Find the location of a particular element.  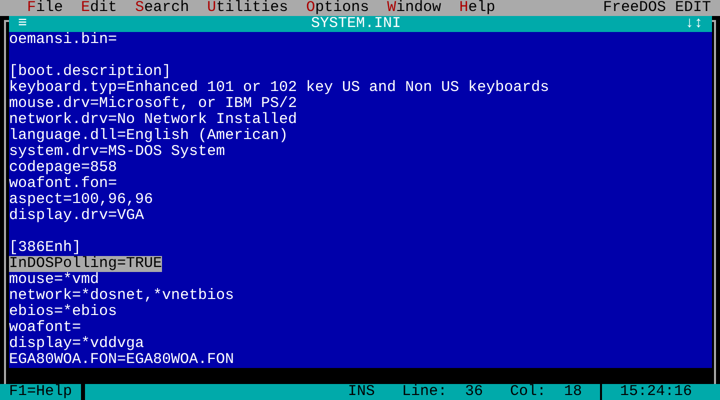

text-line: system.drv=MS-DOS System is located at coordinates (117, 152).